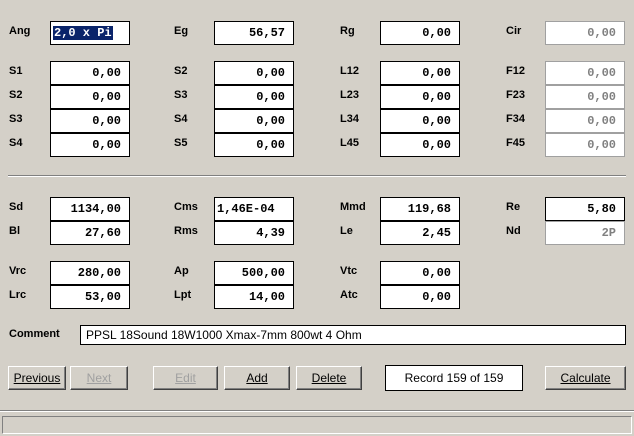  I want to click on record-indicator: Record 159 of 159, so click(454, 378).